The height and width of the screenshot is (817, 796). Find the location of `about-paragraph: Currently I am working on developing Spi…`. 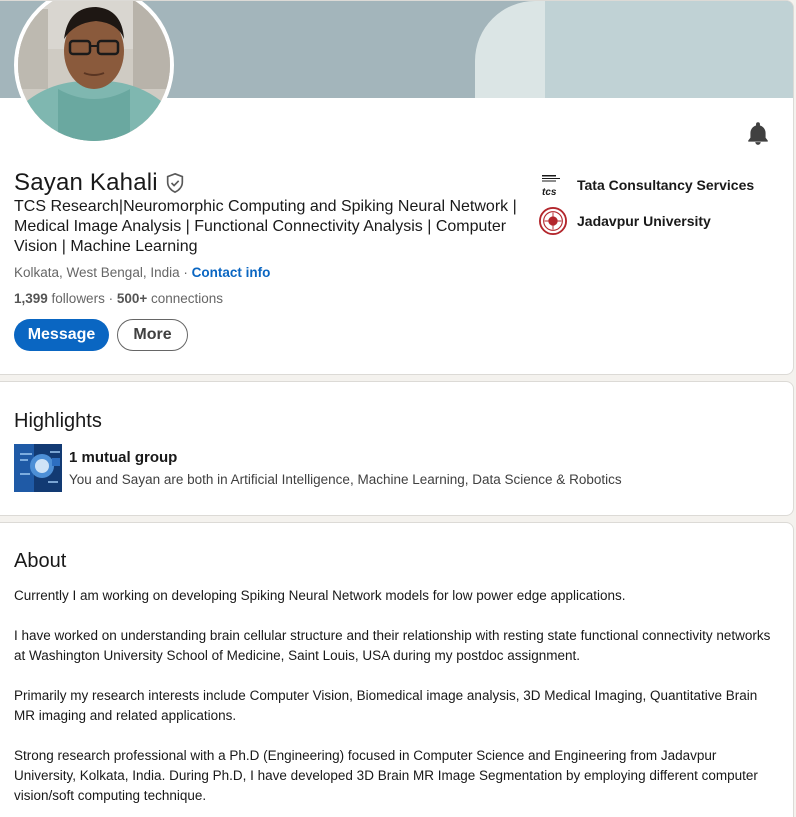

about-paragraph: Currently I am working on developing Spi… is located at coordinates (320, 595).